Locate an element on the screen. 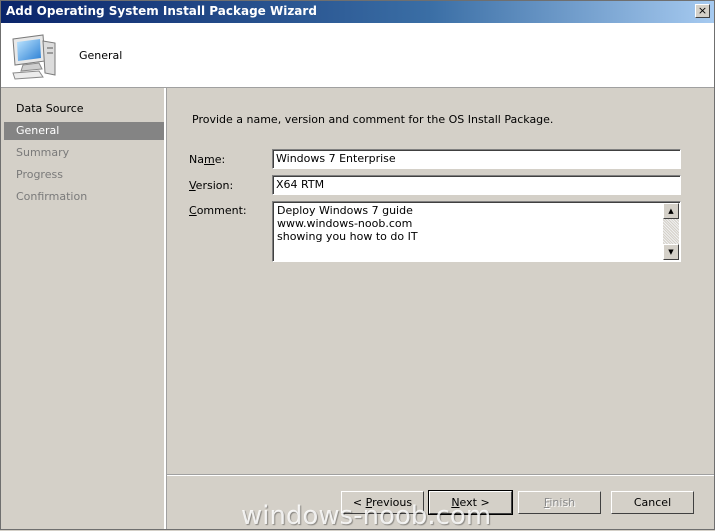 This screenshot has width=715, height=531. comment-line: showing you how to do IT is located at coordinates (347, 236).